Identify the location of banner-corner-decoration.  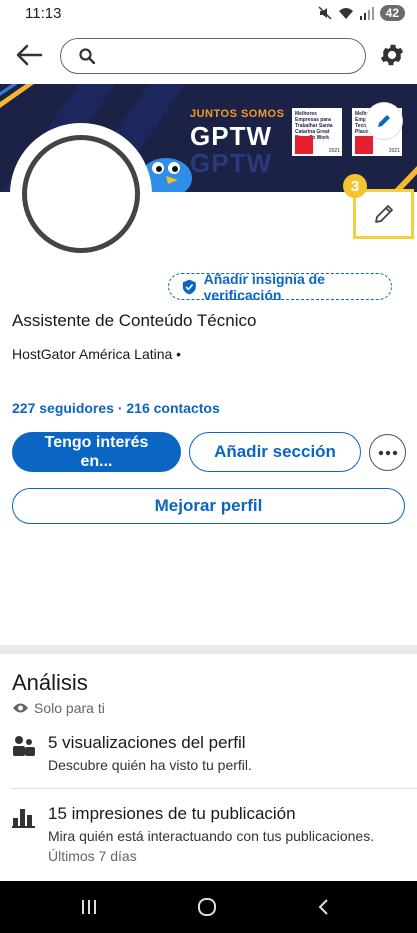
(17, 96).